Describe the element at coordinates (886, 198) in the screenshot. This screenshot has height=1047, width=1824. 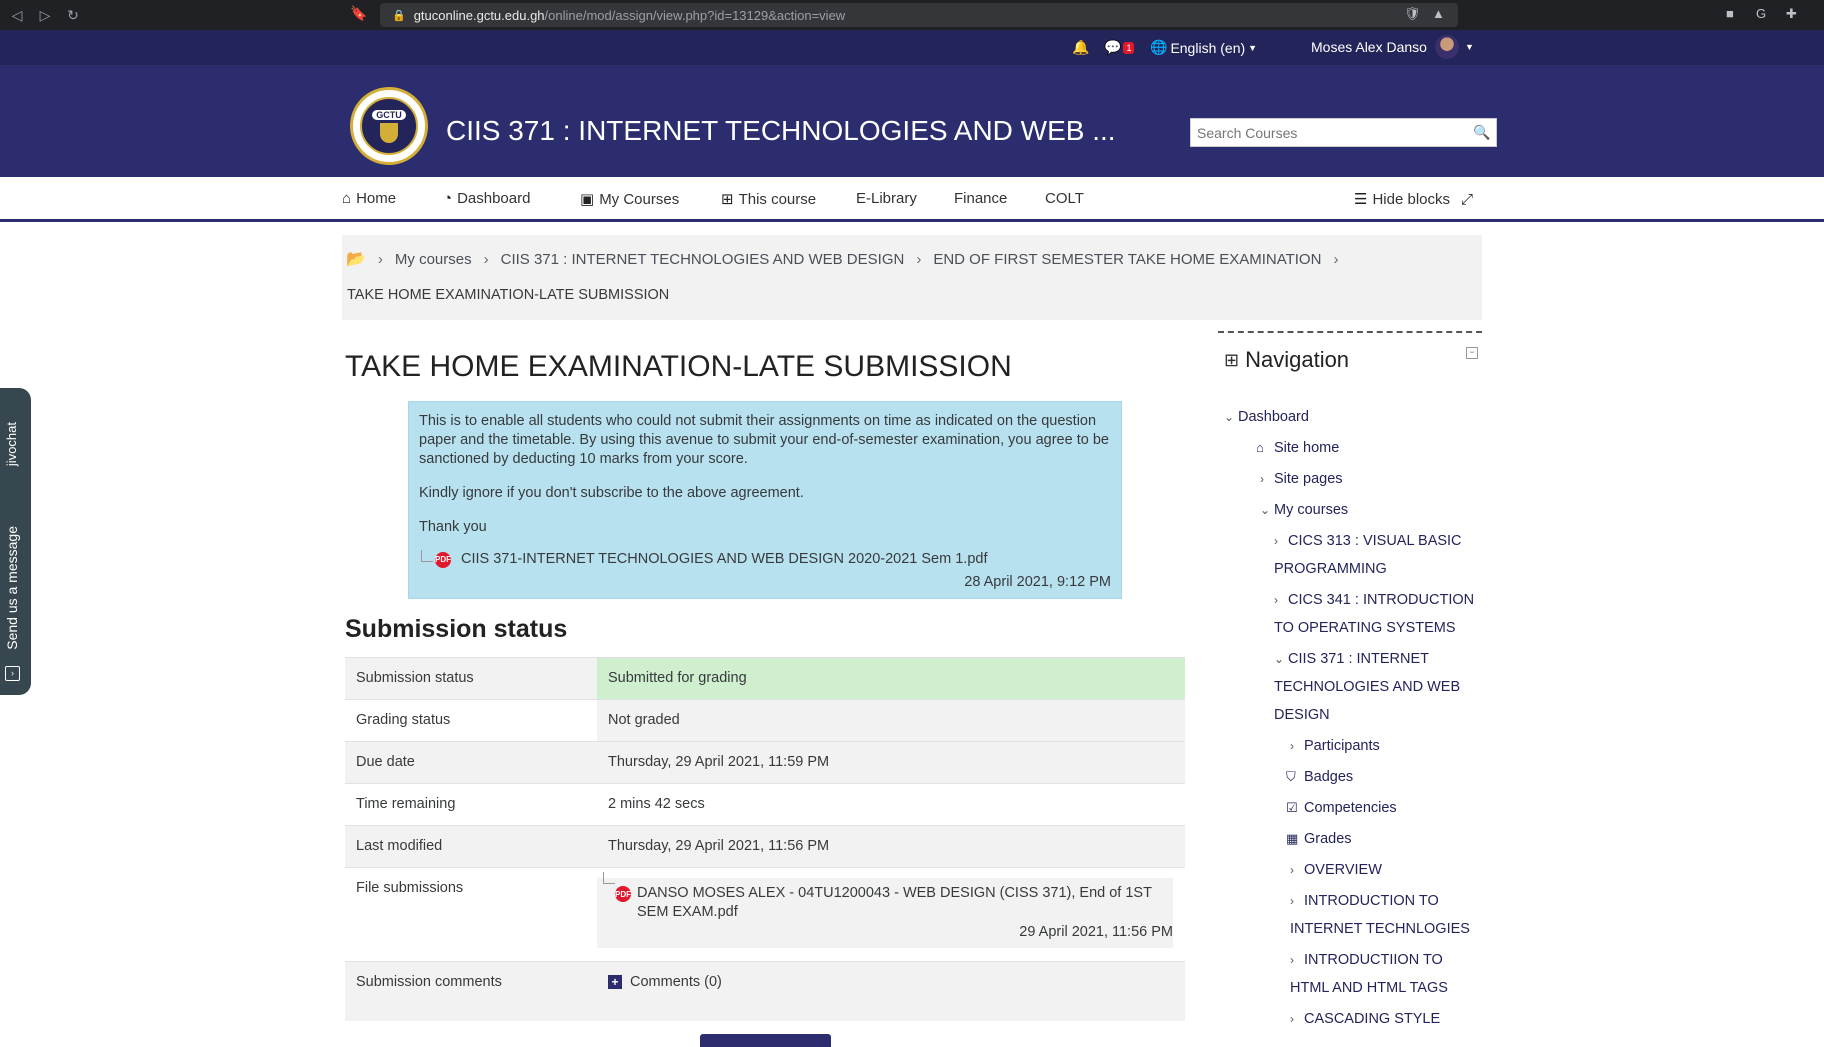
I see `nav-elibrary: E-Library` at that location.